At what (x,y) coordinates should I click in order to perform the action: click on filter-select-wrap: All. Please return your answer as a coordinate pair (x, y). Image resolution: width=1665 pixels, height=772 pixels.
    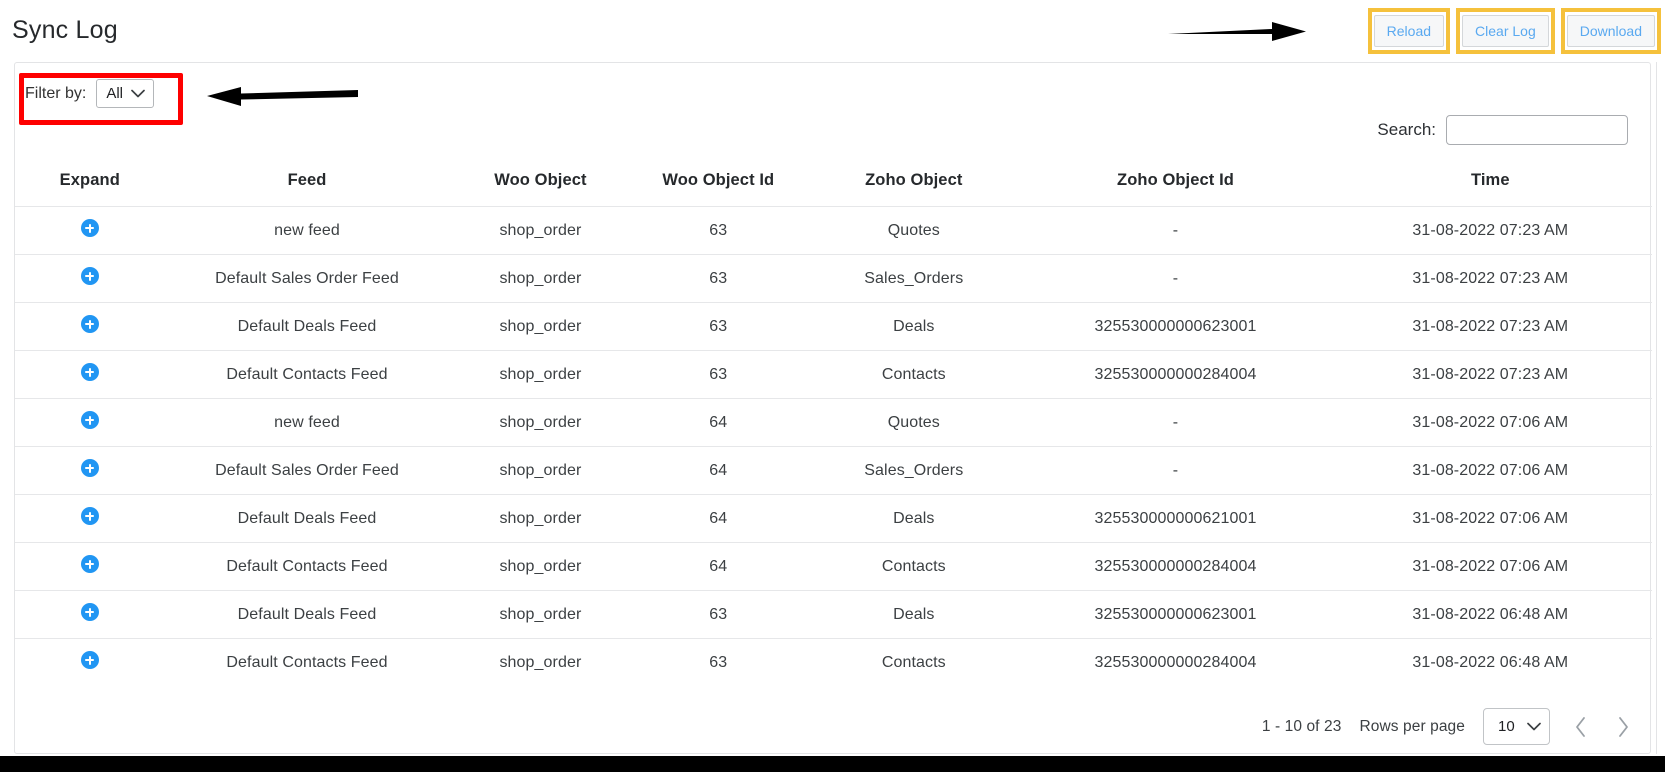
    Looking at the image, I should click on (125, 93).